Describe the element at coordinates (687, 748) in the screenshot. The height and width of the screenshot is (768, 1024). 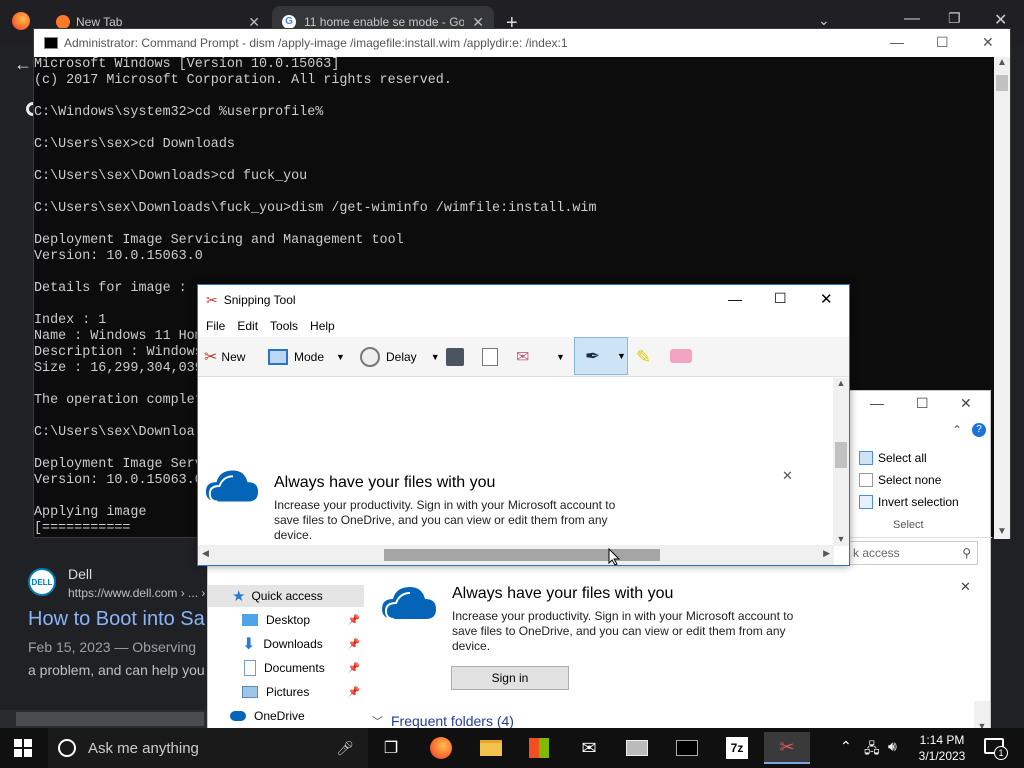
I see `cmd-taskbar-icon` at that location.